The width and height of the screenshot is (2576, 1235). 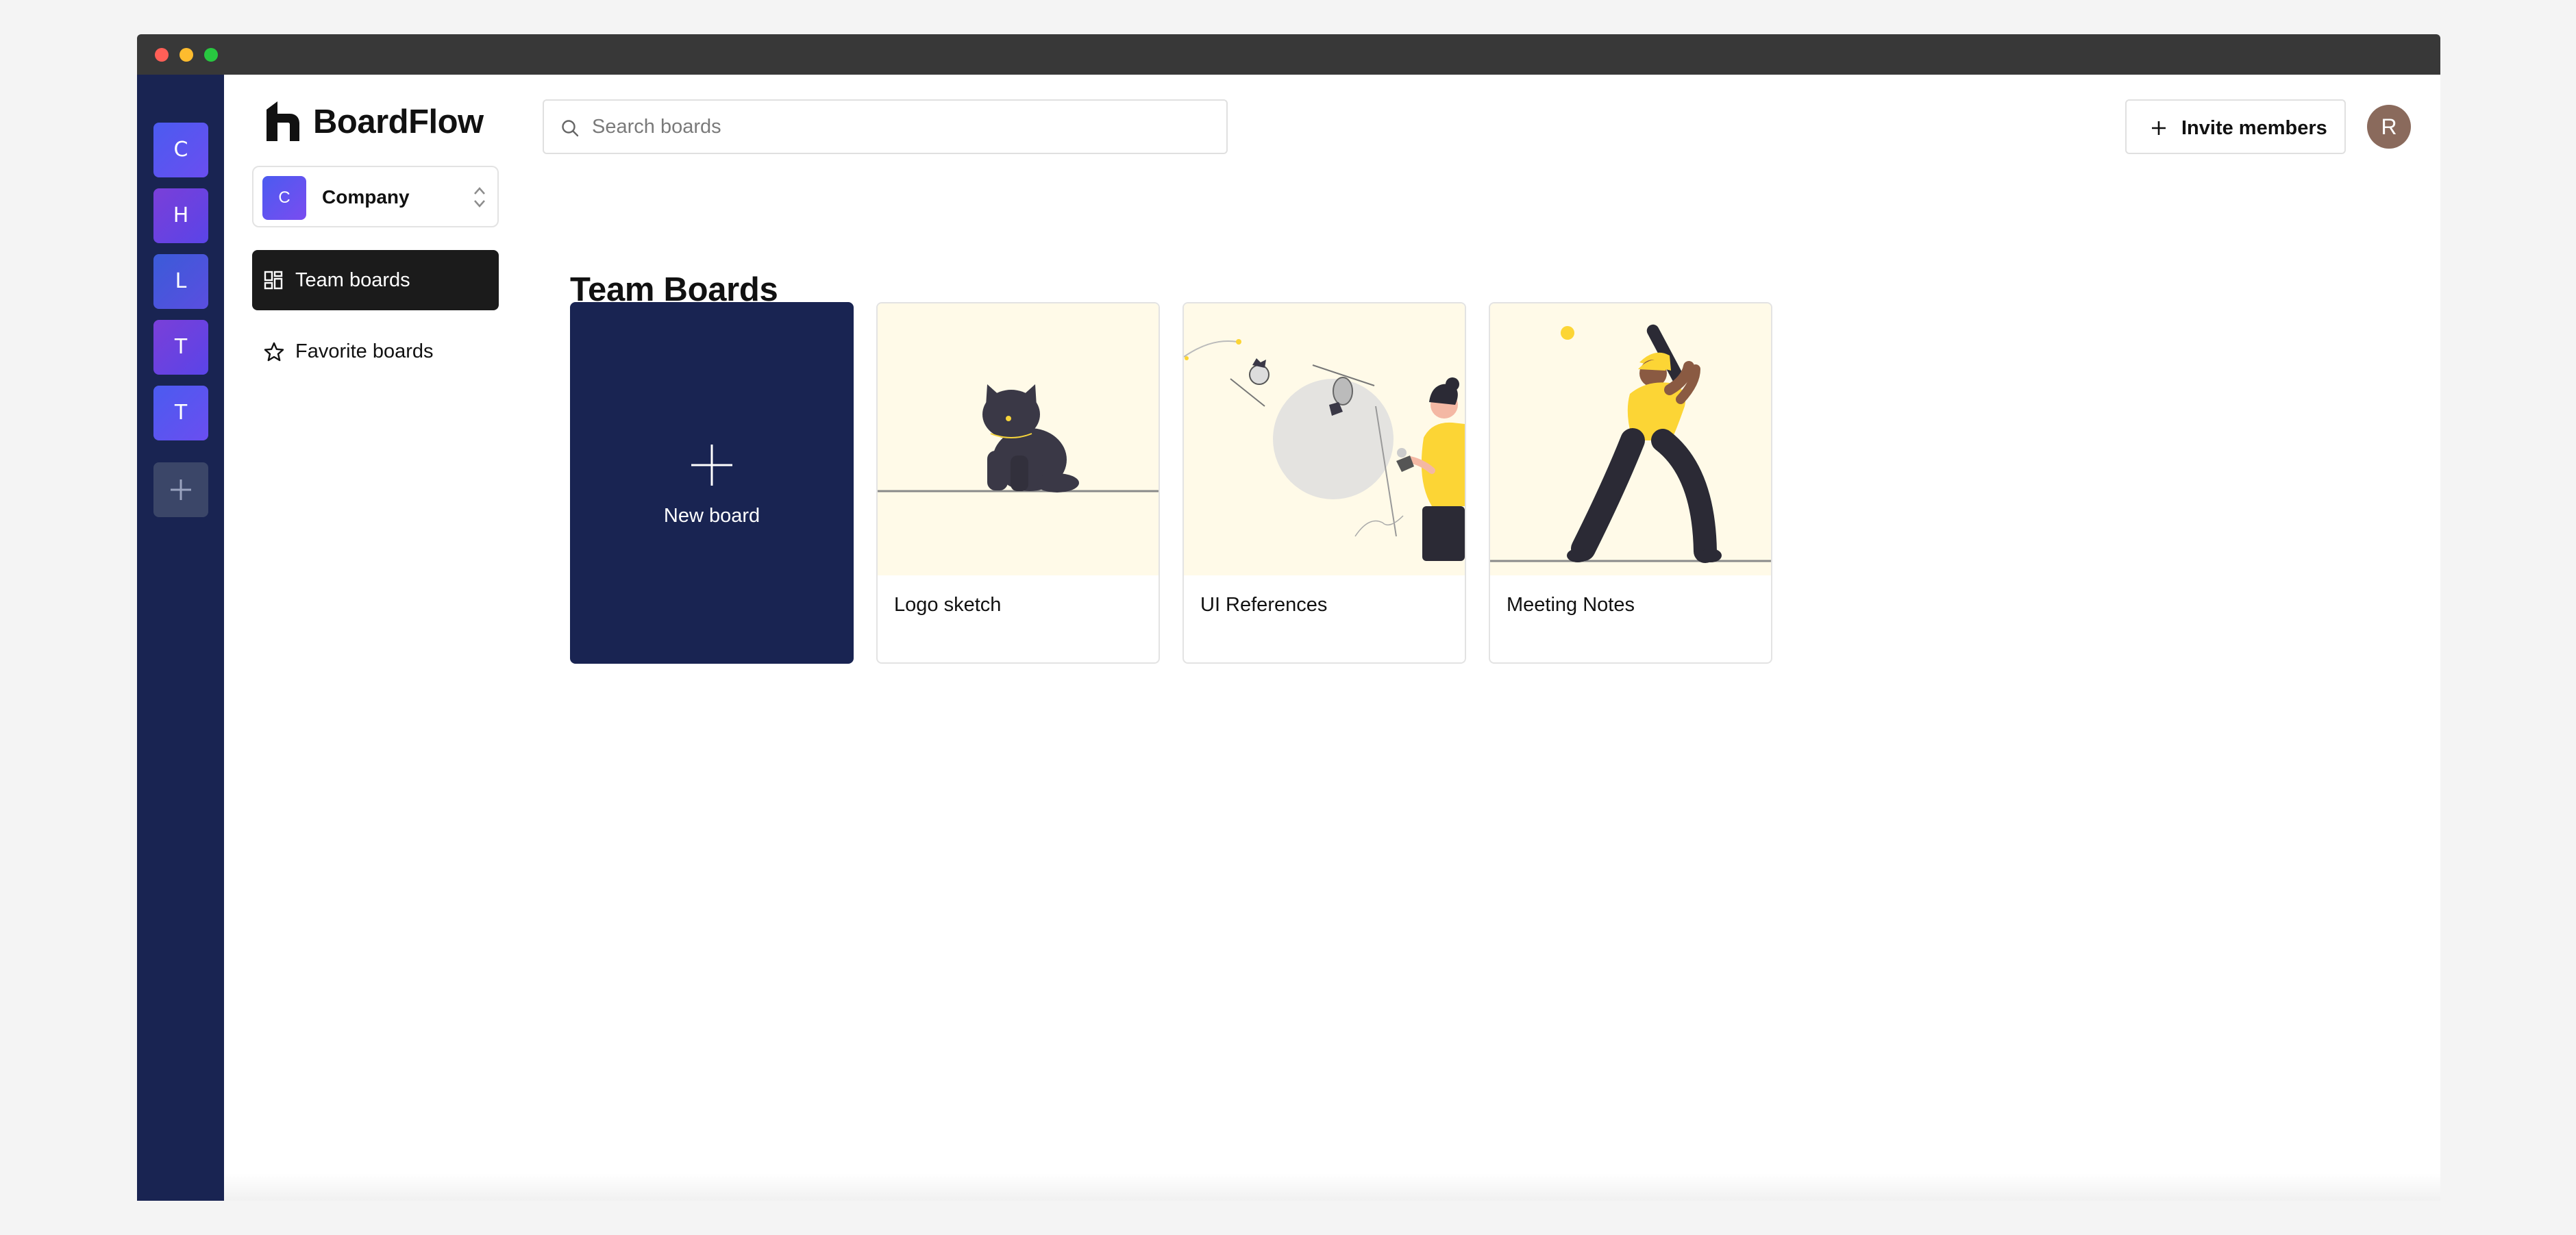 What do you see at coordinates (352, 280) in the screenshot?
I see `sidebar-item-label: Team boards` at bounding box center [352, 280].